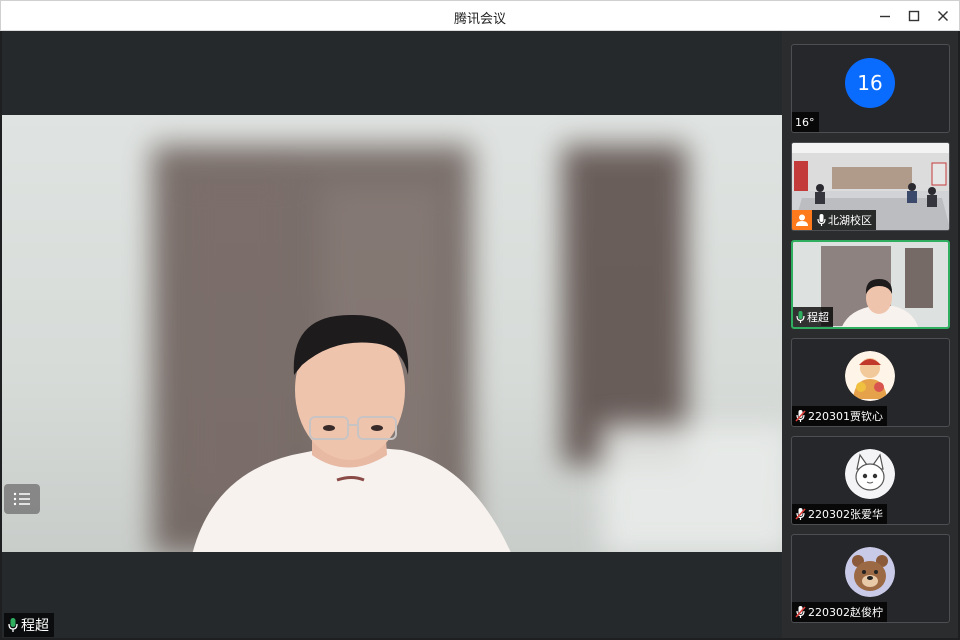 This screenshot has height=640, width=960. I want to click on person-icon, so click(802, 220).